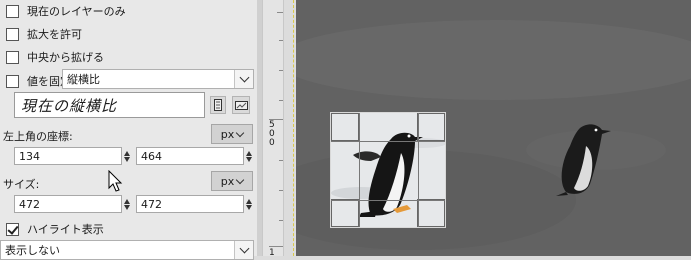 The height and width of the screenshot is (260, 691). What do you see at coordinates (12, 57) in the screenshot?
I see `expand-from-center-checkbox` at bounding box center [12, 57].